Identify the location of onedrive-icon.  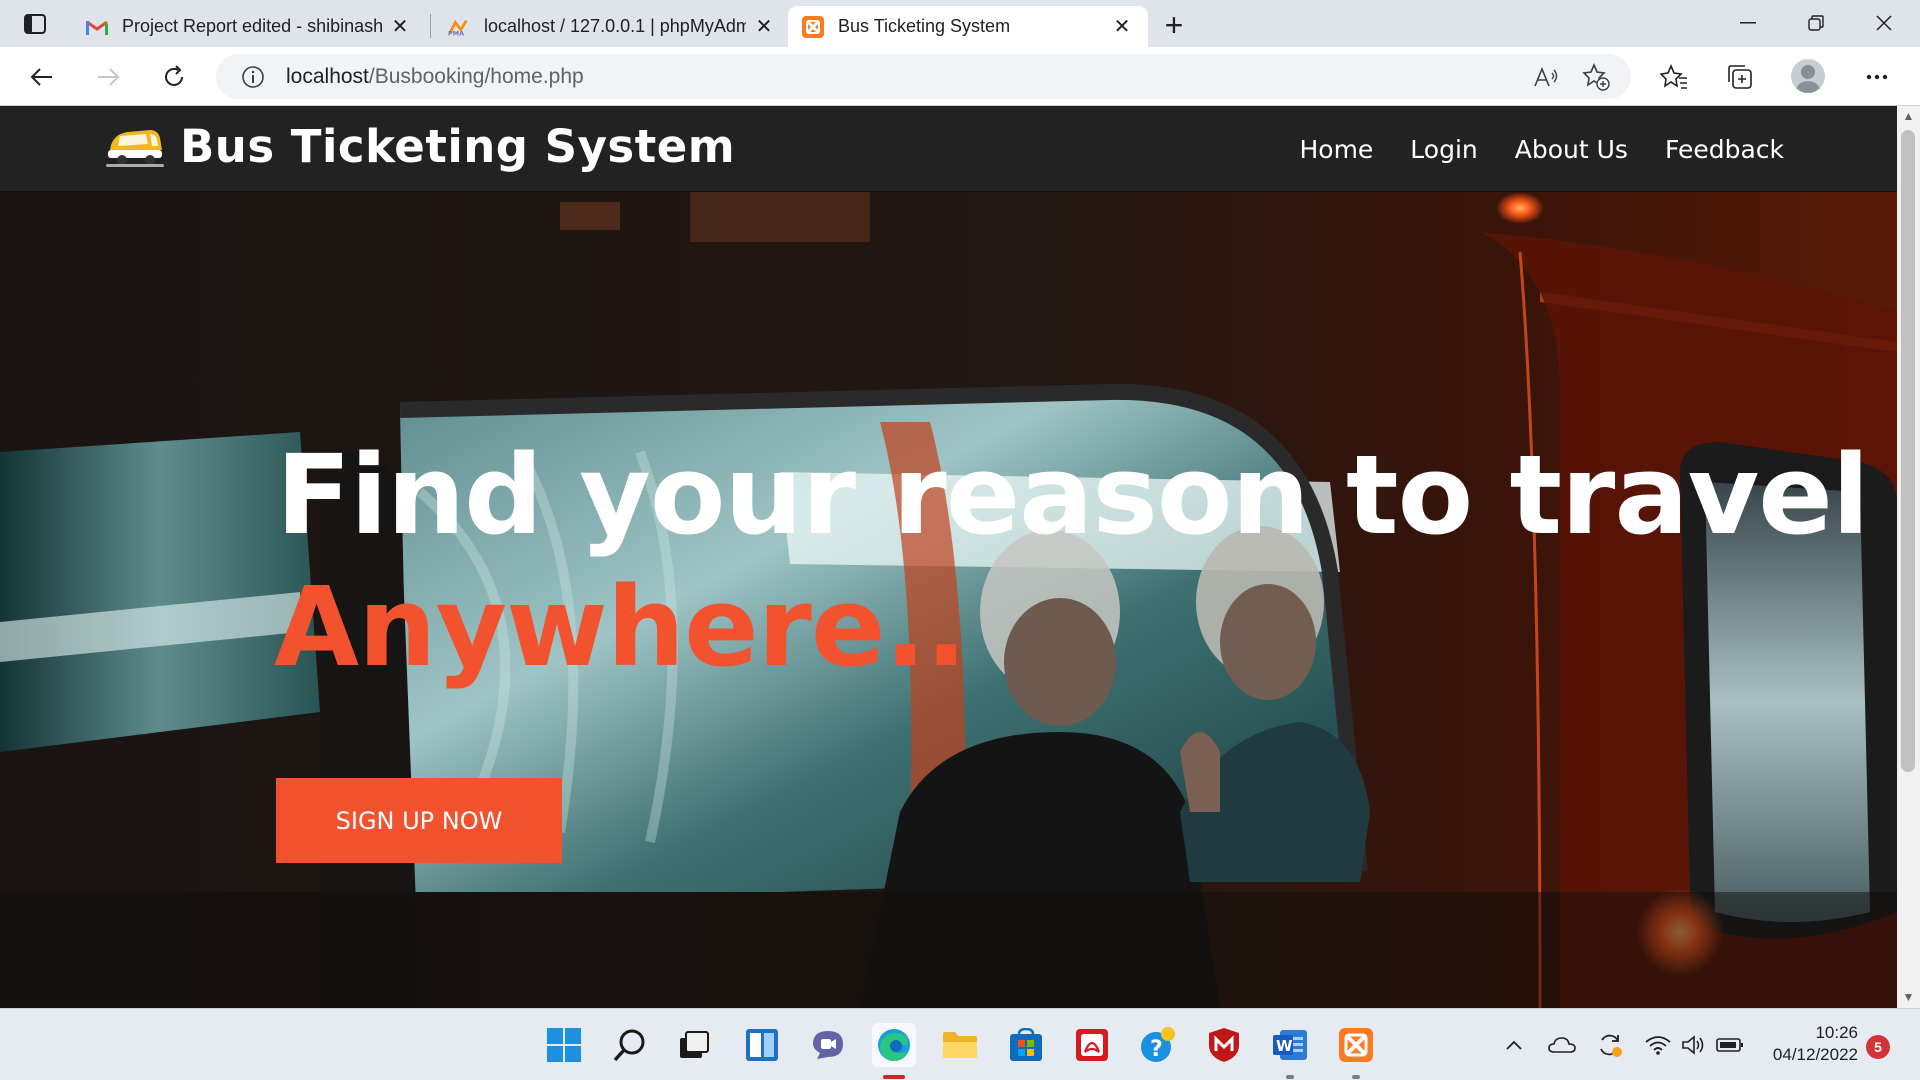
(1562, 1045).